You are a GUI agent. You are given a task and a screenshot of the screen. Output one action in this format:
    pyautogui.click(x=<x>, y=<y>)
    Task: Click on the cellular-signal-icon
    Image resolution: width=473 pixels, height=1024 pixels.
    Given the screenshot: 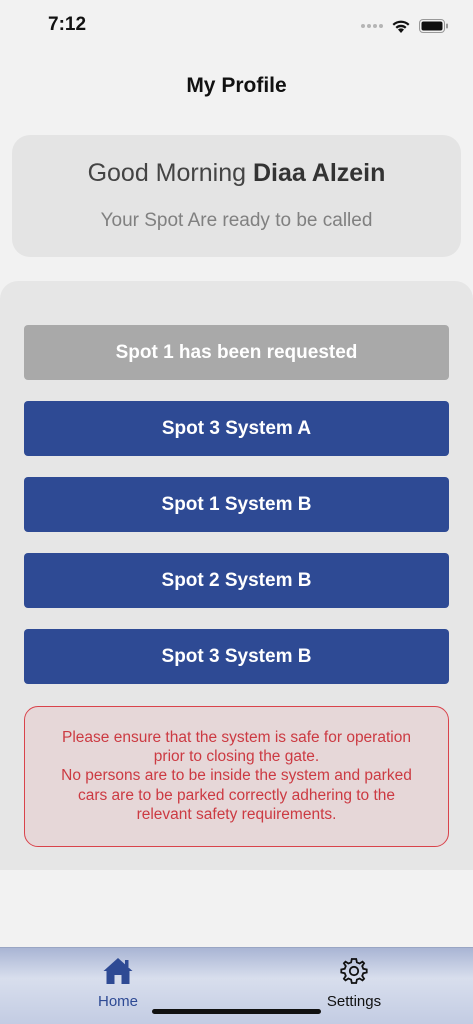 What is the action you would take?
    pyautogui.click(x=372, y=26)
    